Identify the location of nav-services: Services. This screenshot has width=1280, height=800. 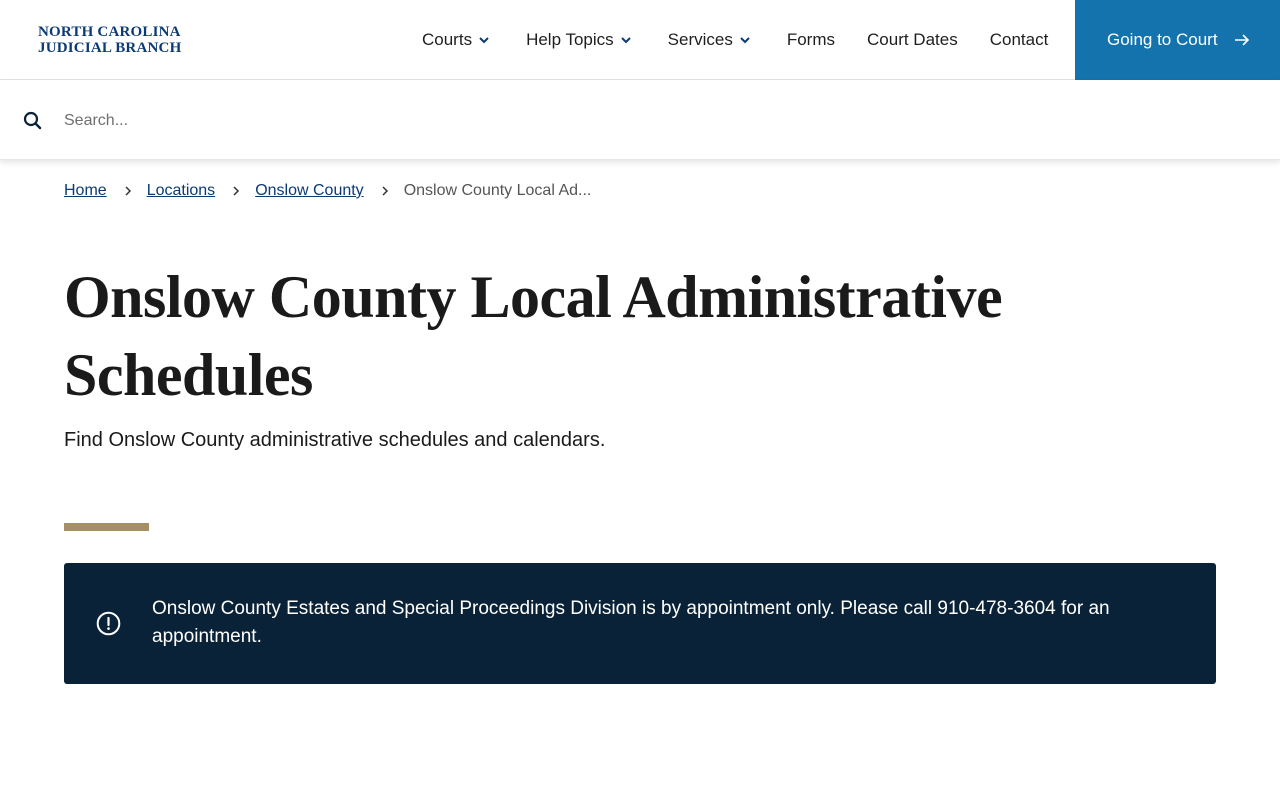
(709, 40).